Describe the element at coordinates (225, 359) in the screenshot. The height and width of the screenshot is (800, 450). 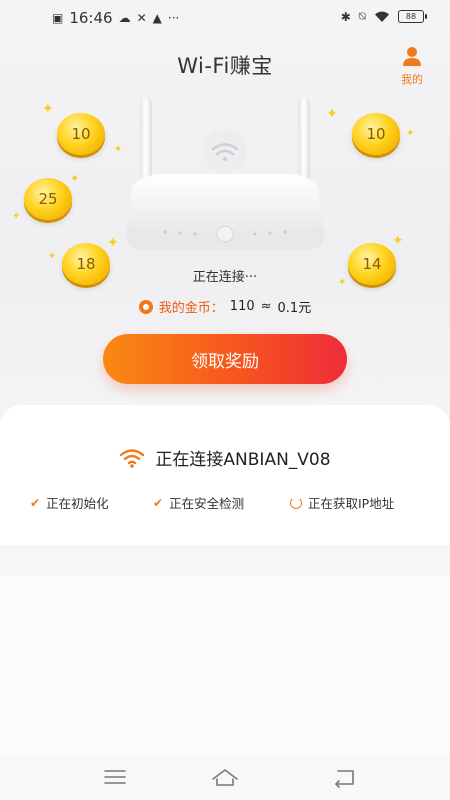
I see `claim-reward-button: 领取奖励` at that location.